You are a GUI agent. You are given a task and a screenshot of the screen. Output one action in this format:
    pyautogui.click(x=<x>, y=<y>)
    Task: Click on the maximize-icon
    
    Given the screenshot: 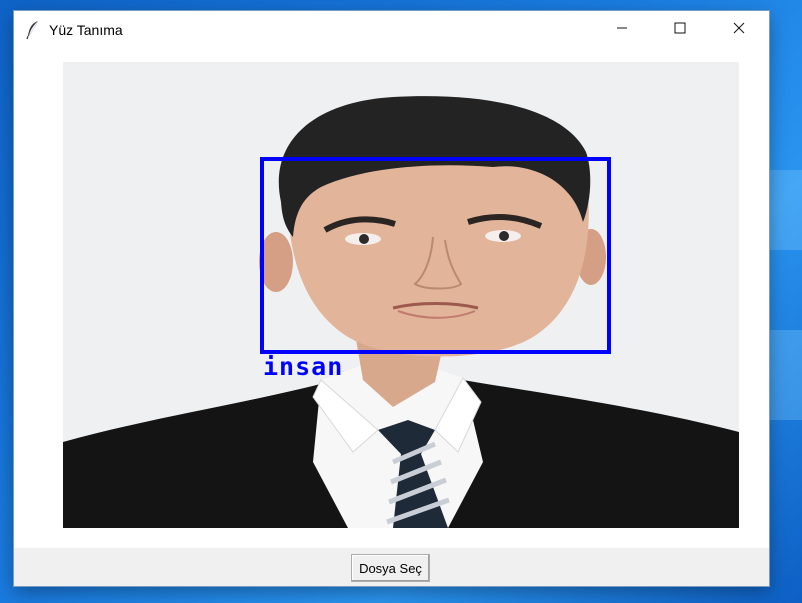 What is the action you would take?
    pyautogui.click(x=680, y=30)
    